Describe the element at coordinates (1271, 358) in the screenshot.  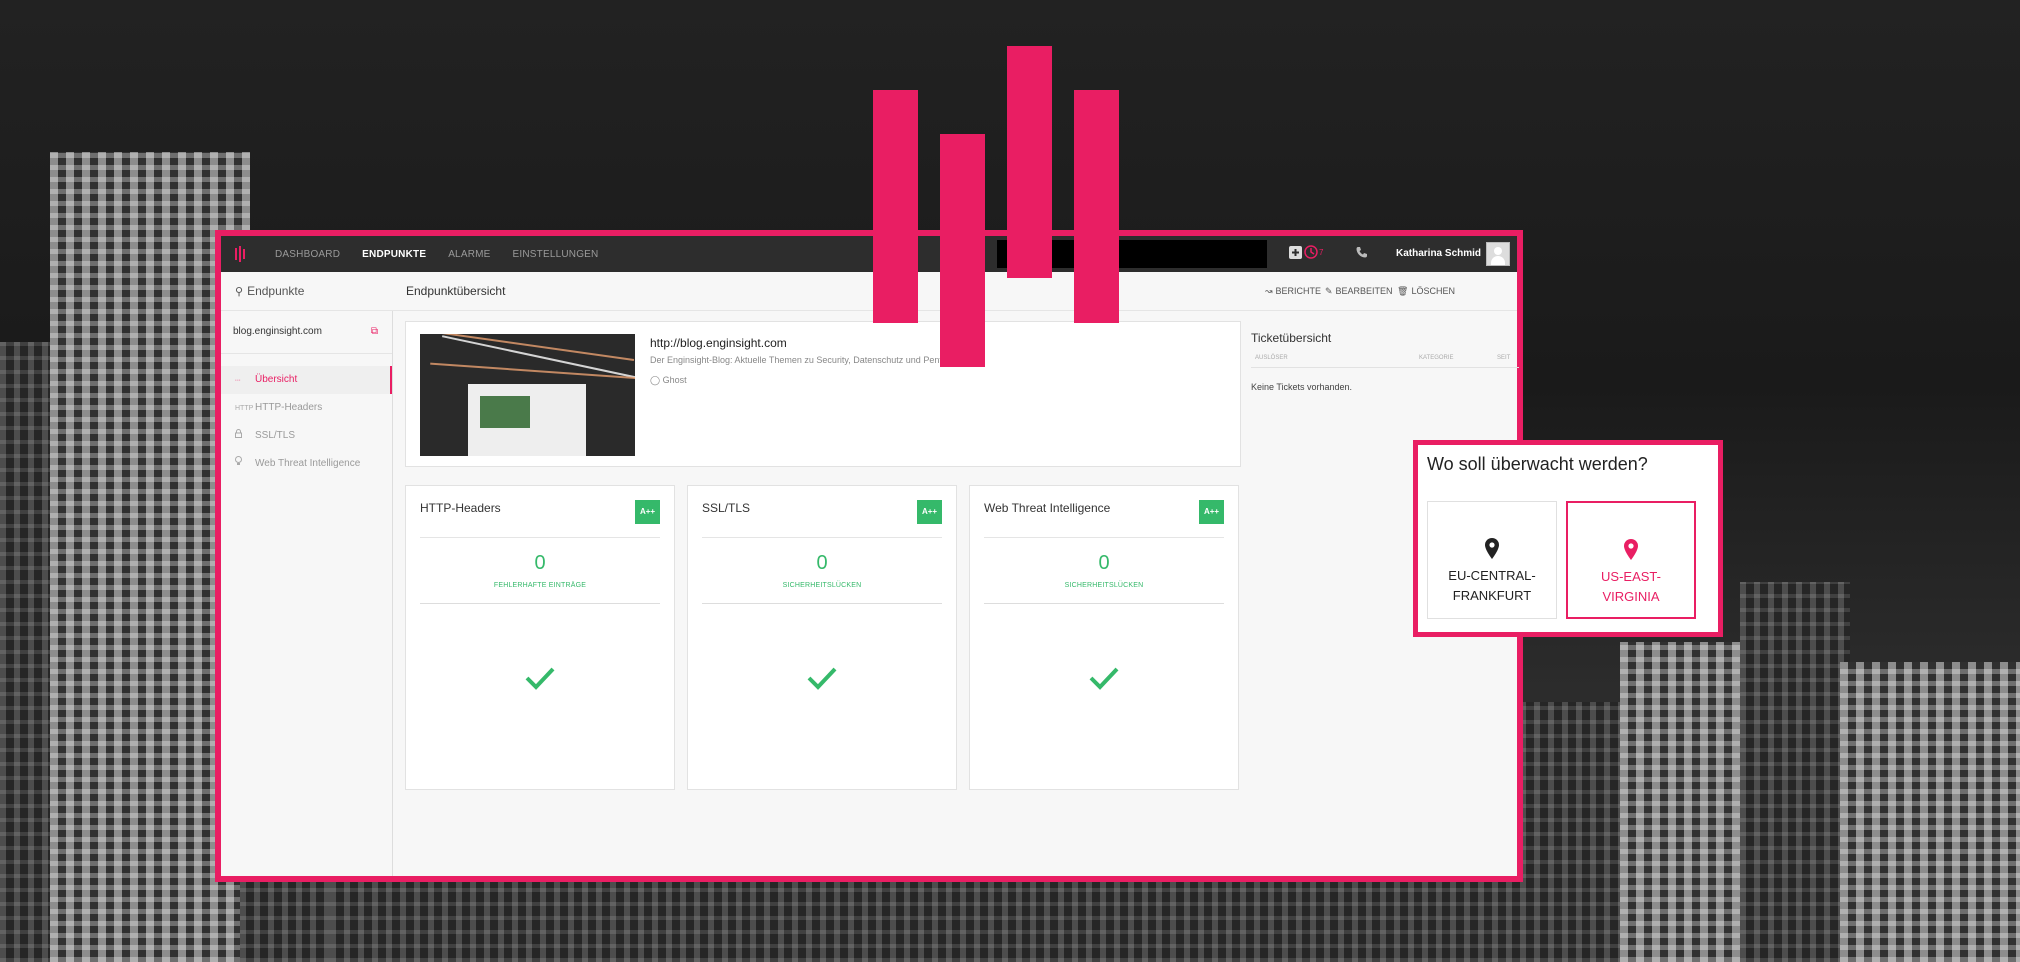
I see `col-trigger: AUSLÖSER` at that location.